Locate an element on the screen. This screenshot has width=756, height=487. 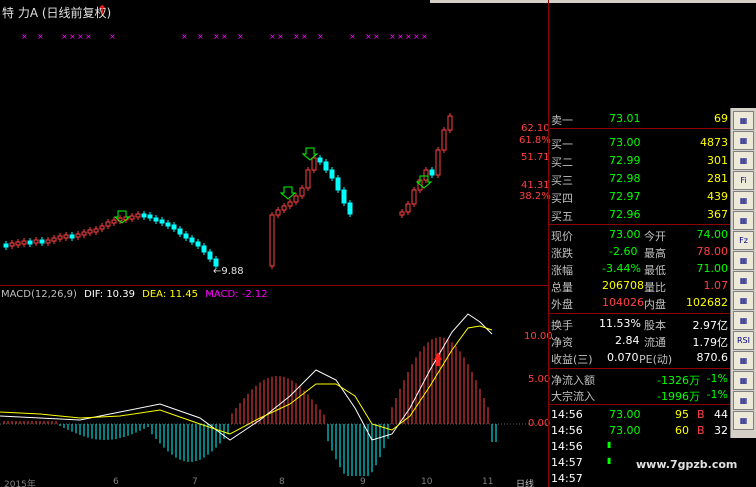
fib-level-618: 61.8% is located at coordinates (535, 140).